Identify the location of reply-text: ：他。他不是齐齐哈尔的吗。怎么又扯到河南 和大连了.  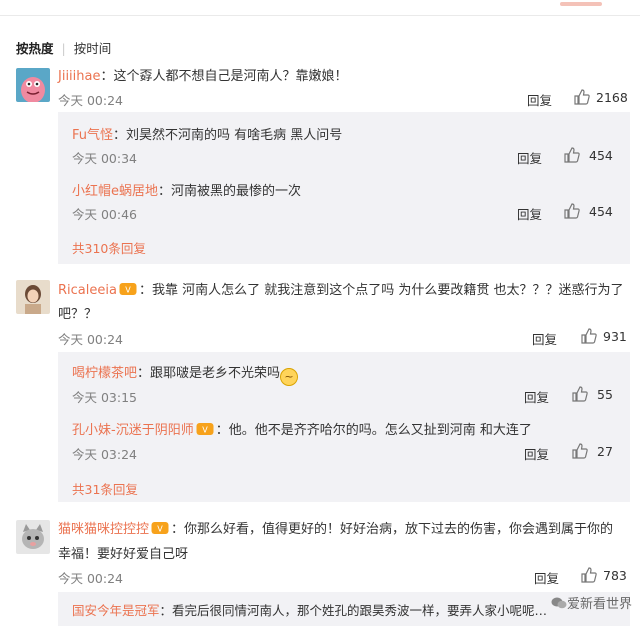
(373, 430).